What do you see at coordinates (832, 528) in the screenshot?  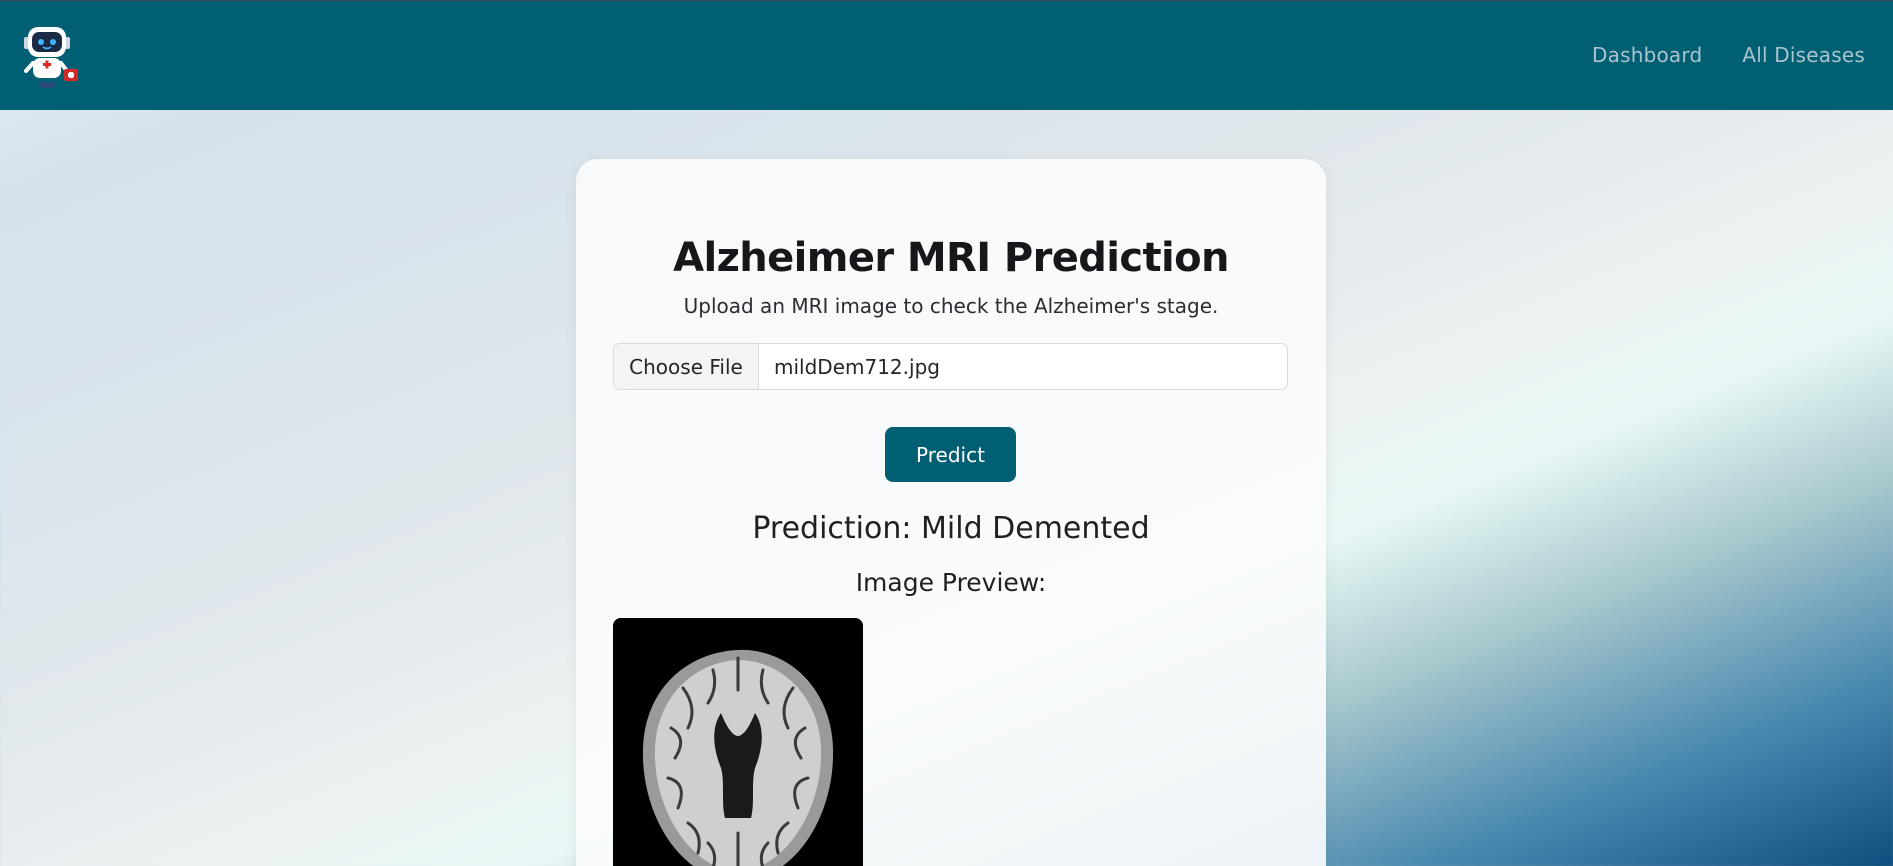 I see `prediction-label: Prediction:` at bounding box center [832, 528].